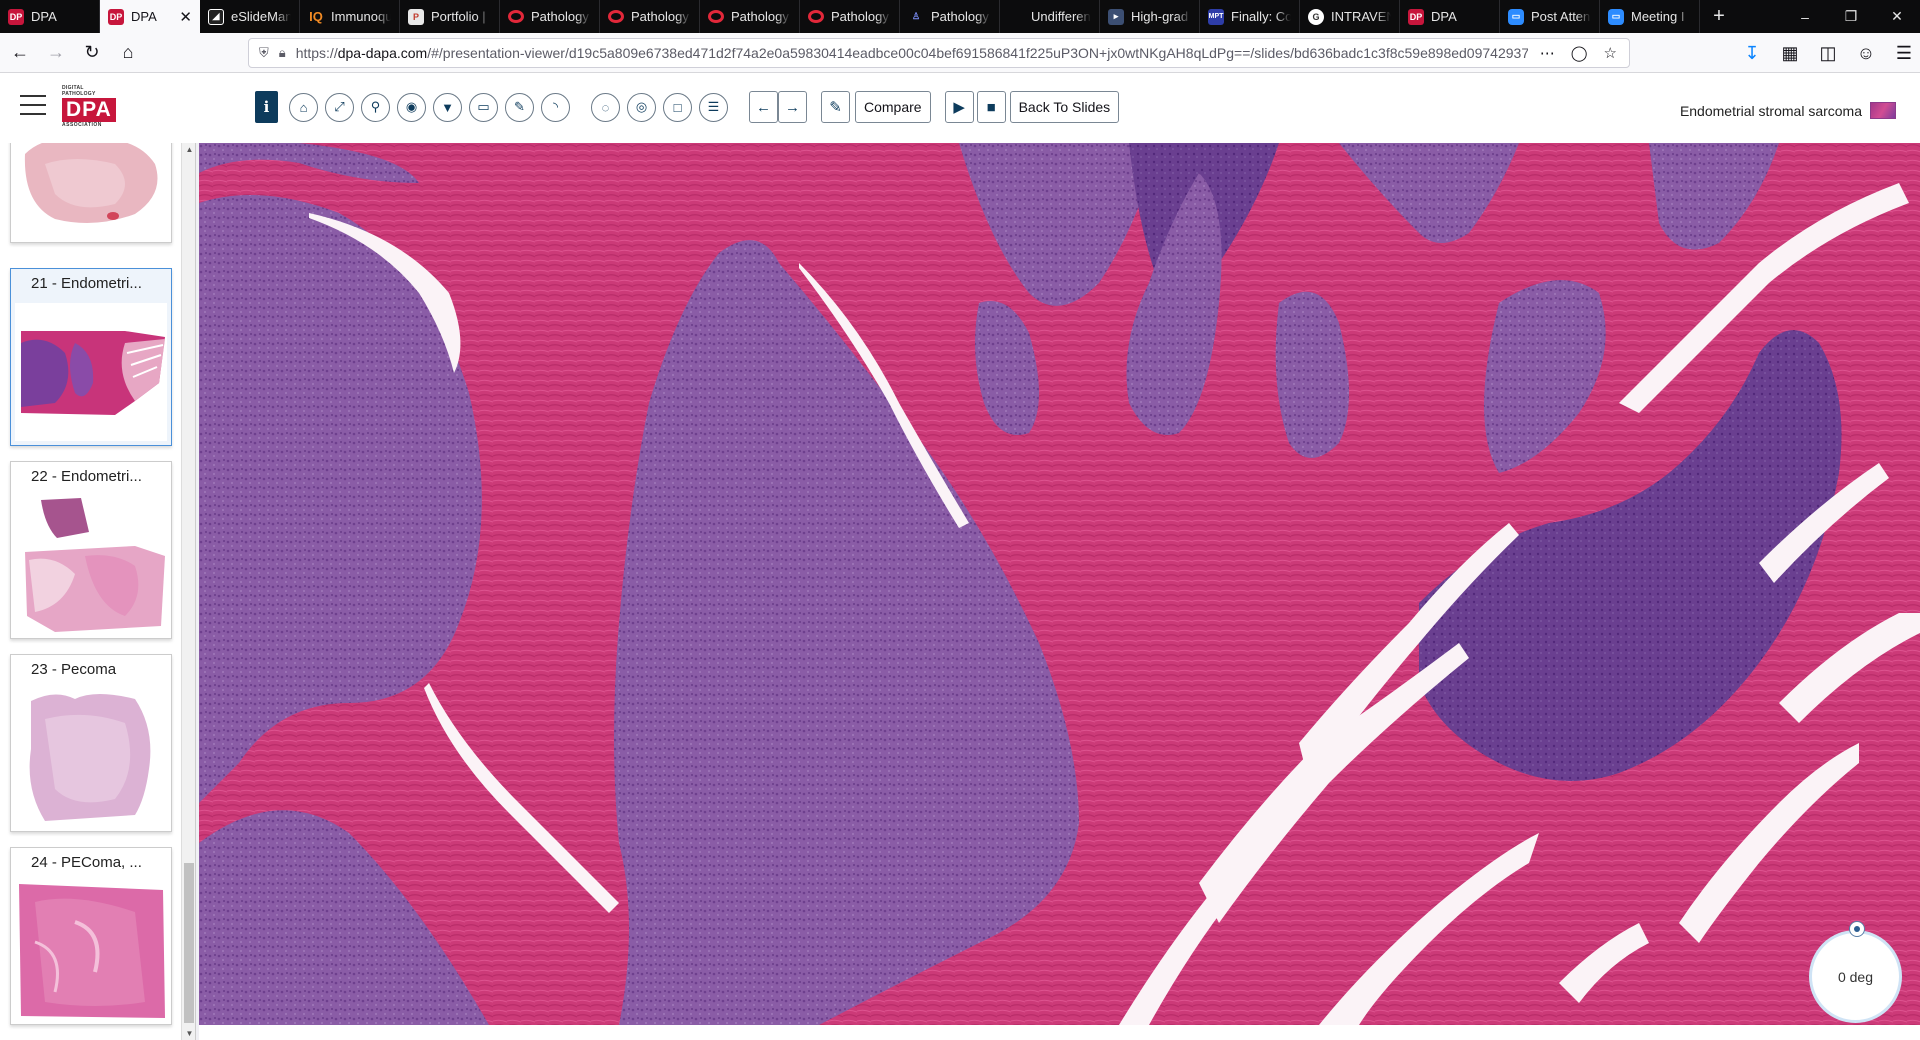 Image resolution: width=1920 pixels, height=1040 pixels. Describe the element at coordinates (641, 107) in the screenshot. I see `rotate-icon: ◎` at that location.